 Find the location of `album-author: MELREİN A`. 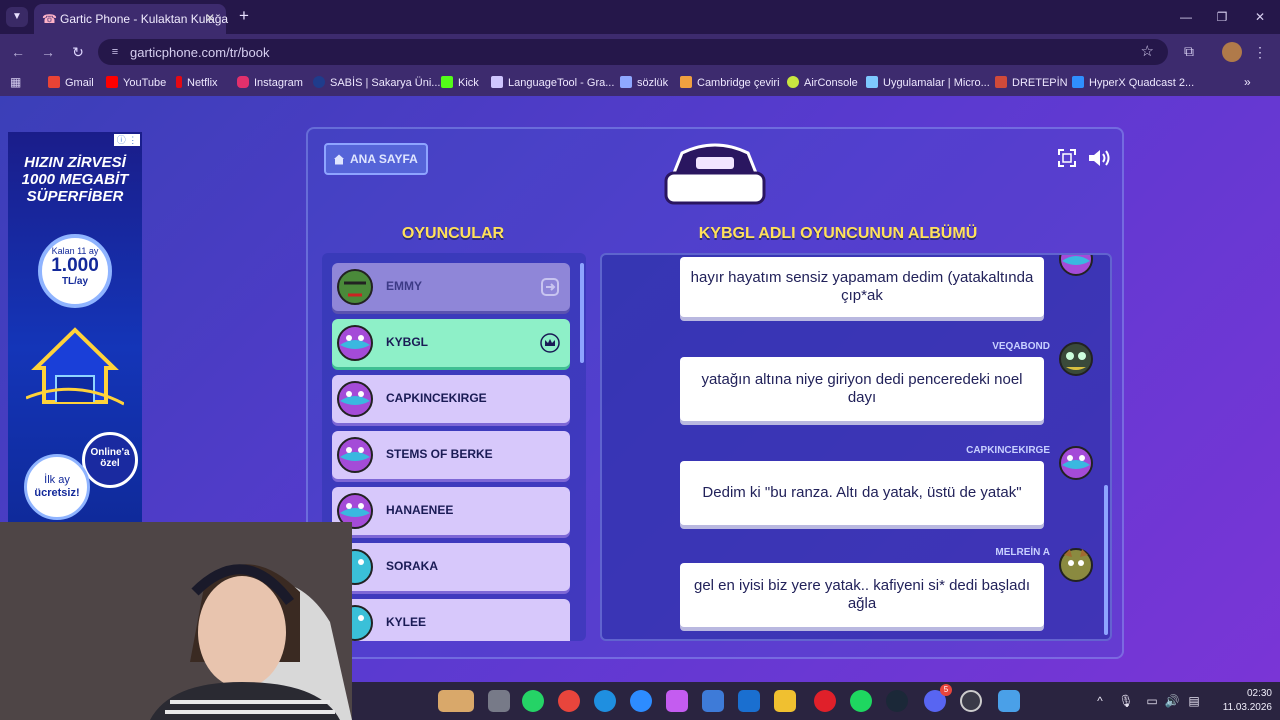

album-author: MELREİN A is located at coordinates (1022, 552).